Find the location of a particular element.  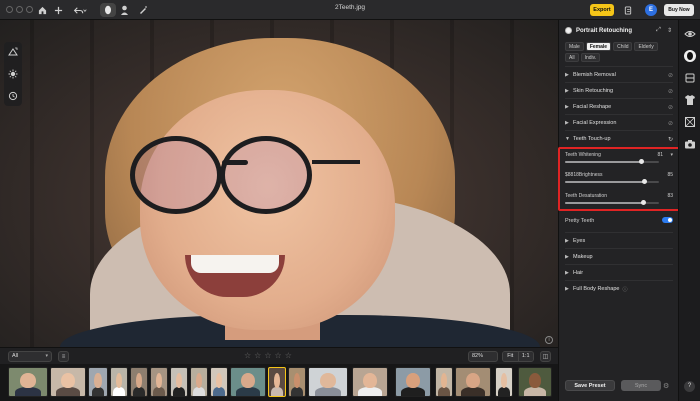

section-label: Makeup is located at coordinates (583, 257).